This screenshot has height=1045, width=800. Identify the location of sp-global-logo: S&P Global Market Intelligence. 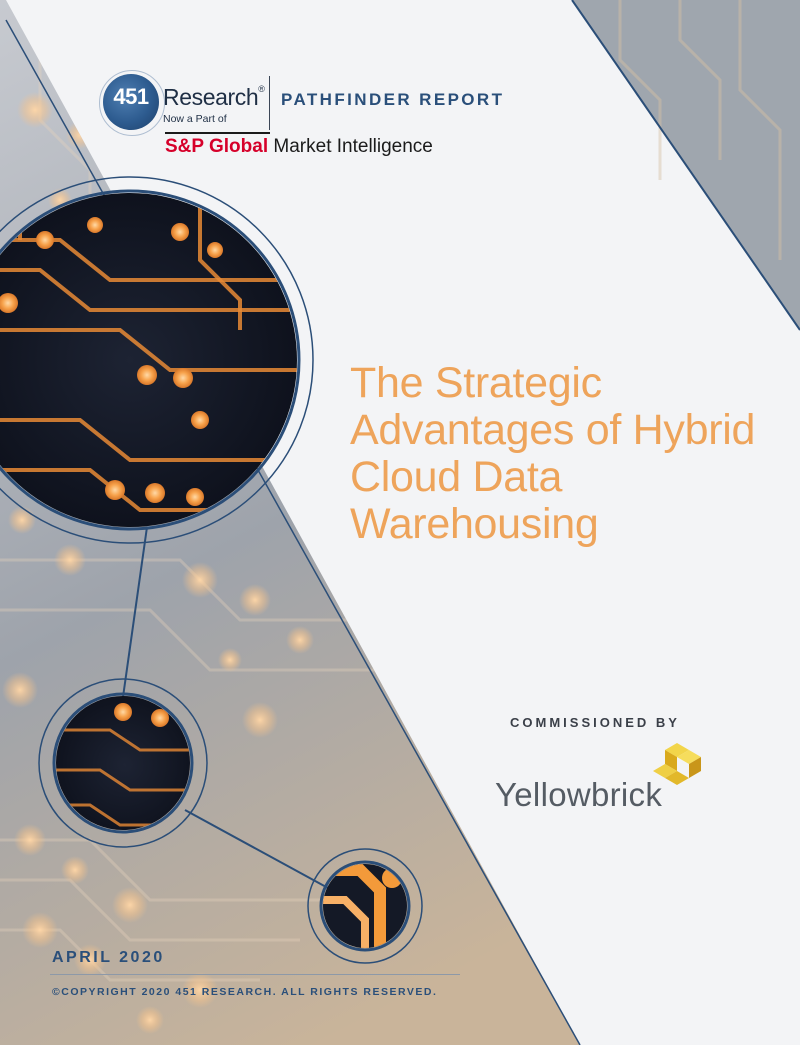
(299, 147).